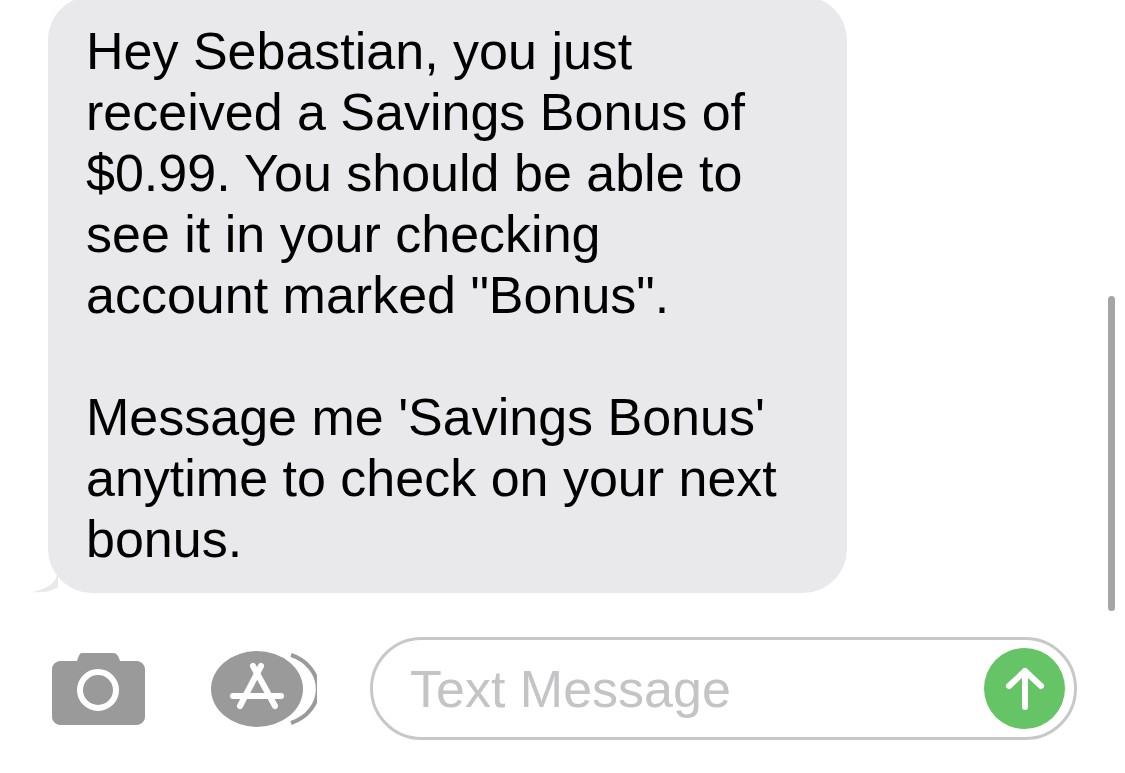 The image size is (1125, 773). What do you see at coordinates (1111, 453) in the screenshot?
I see `scrollbar` at bounding box center [1111, 453].